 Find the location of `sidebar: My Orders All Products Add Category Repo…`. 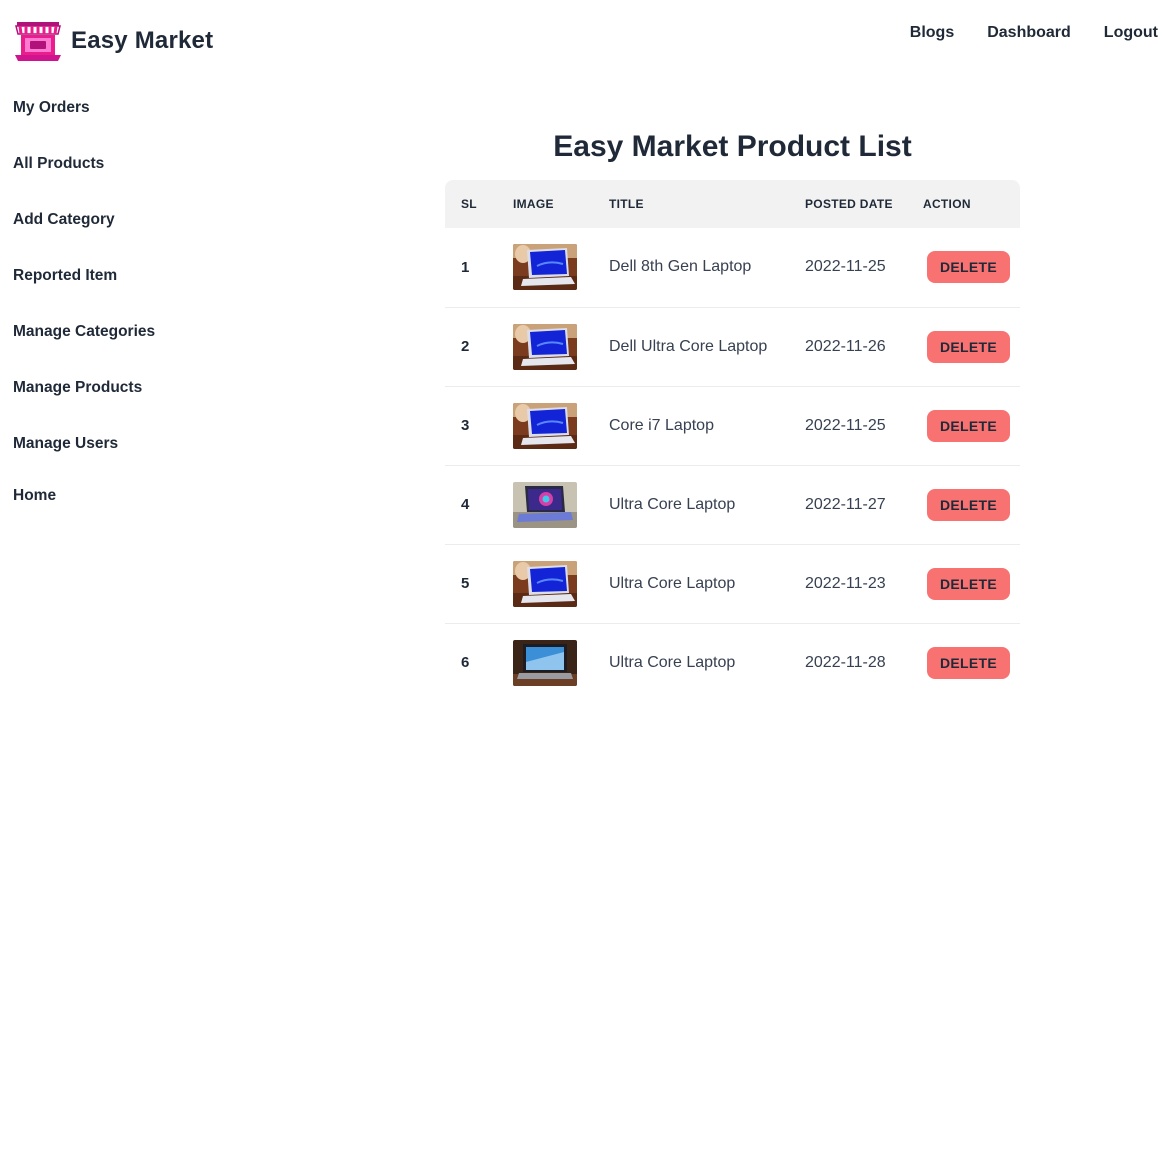

sidebar: My Orders All Products Add Category Repo… is located at coordinates (113, 318).